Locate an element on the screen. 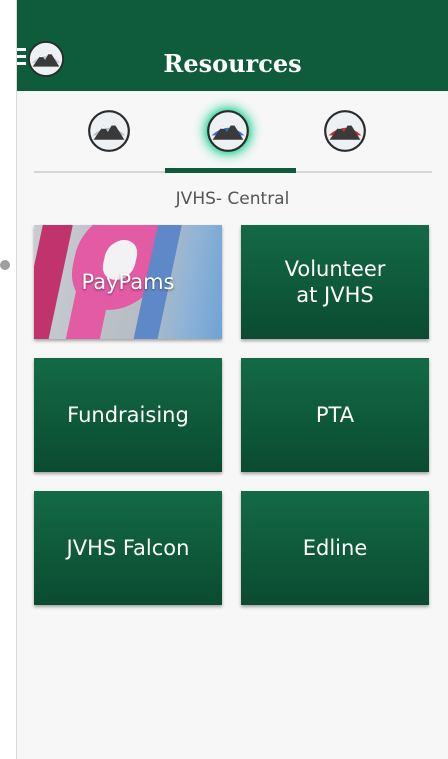 Image resolution: width=448 pixels, height=759 pixels. tile-fundraising: Fundraising is located at coordinates (128, 415).